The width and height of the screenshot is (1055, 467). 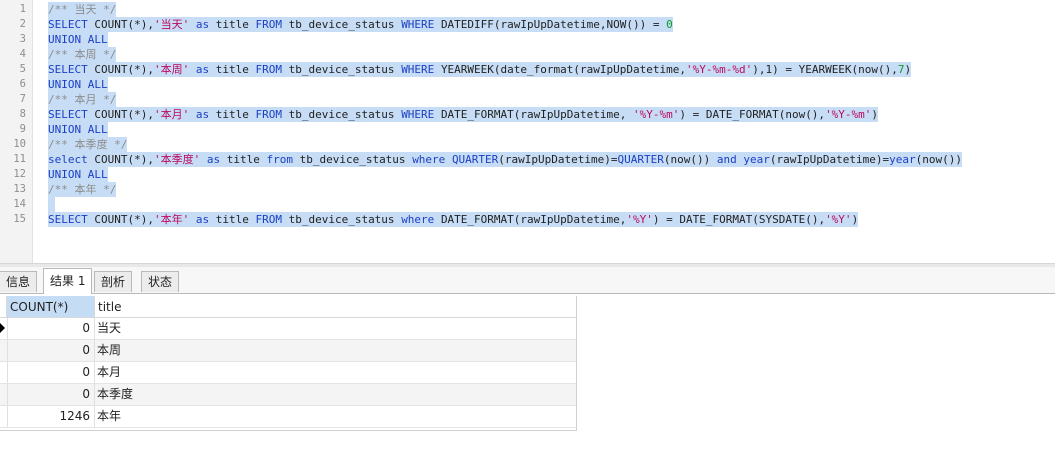 I want to click on code-token: '本月', so click(x=171, y=114).